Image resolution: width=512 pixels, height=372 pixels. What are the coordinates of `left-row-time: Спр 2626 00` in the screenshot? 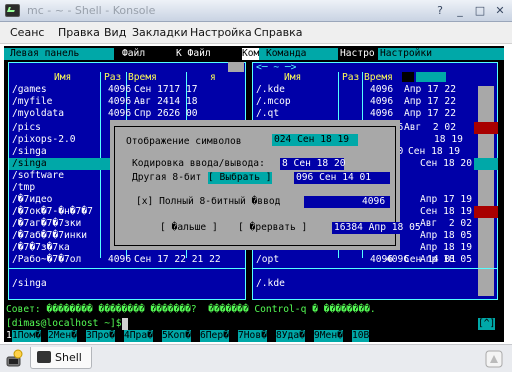 It's located at (166, 113).